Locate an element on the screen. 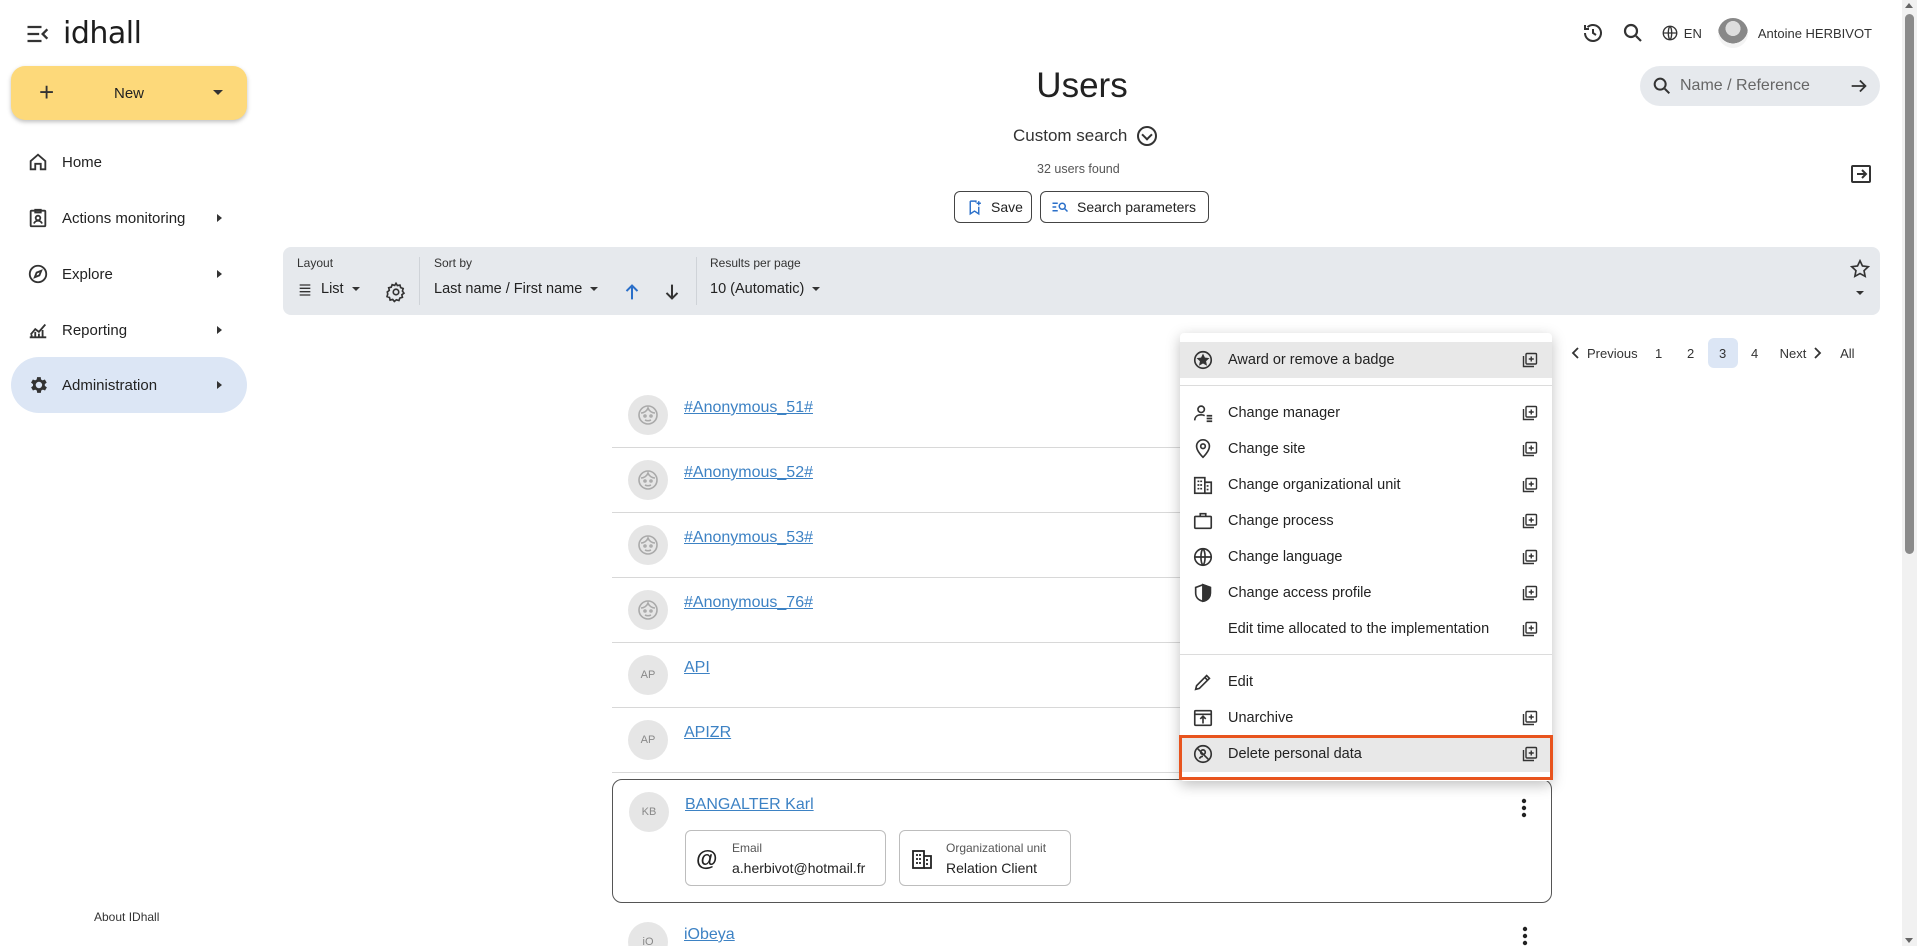  page-title: Users is located at coordinates (1082, 85).